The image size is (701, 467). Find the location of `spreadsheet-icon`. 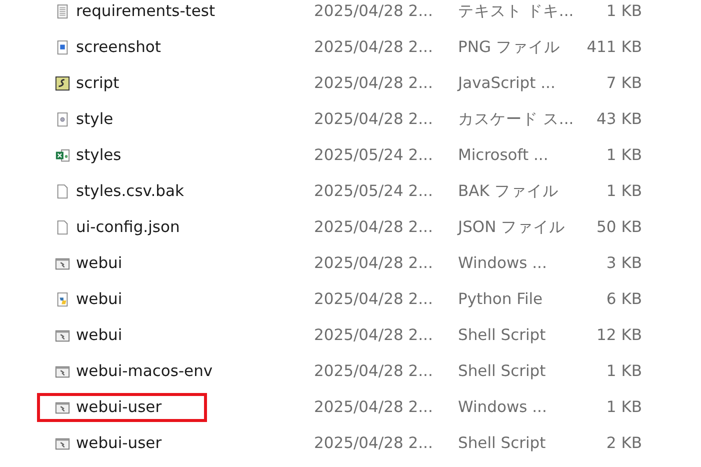

spreadsheet-icon is located at coordinates (62, 155).